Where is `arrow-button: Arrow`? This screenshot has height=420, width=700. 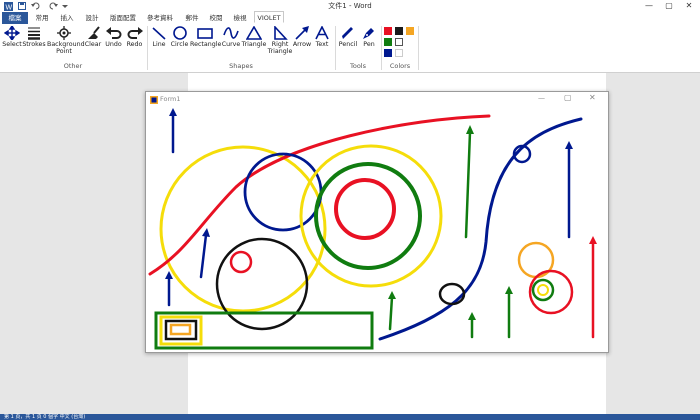 arrow-button: Arrow is located at coordinates (302, 37).